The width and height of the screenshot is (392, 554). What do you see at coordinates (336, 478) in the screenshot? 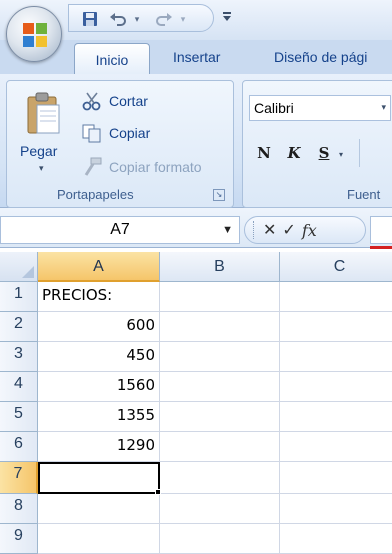
I see `cell-c7` at bounding box center [336, 478].